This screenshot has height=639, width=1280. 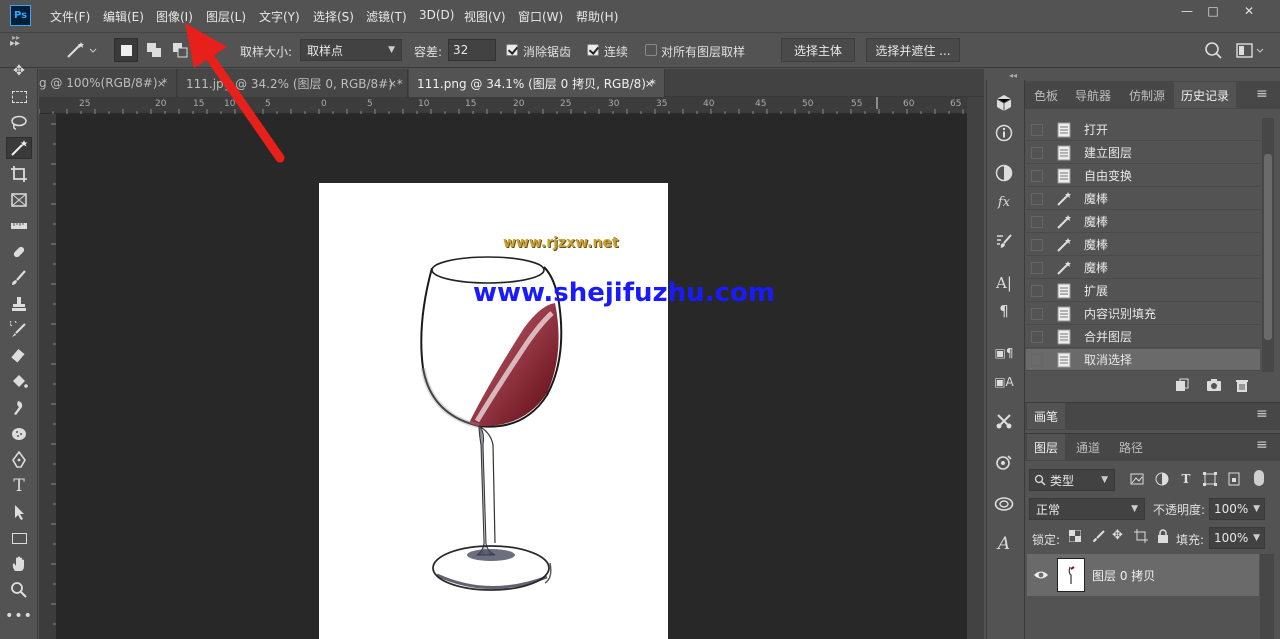 I want to click on history-item-open: 打开, so click(x=1143, y=130).